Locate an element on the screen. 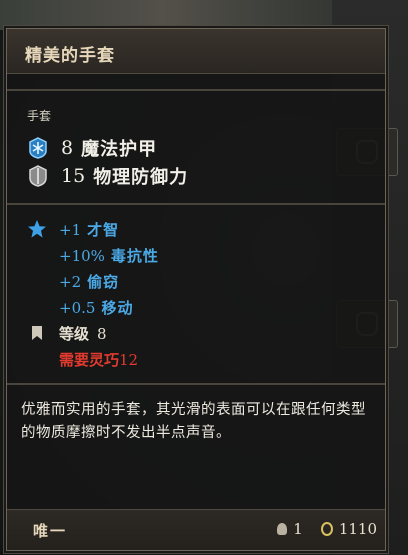 This screenshot has height=555, width=408. magic-armor-row: 8 魔法护甲 is located at coordinates (92, 148).